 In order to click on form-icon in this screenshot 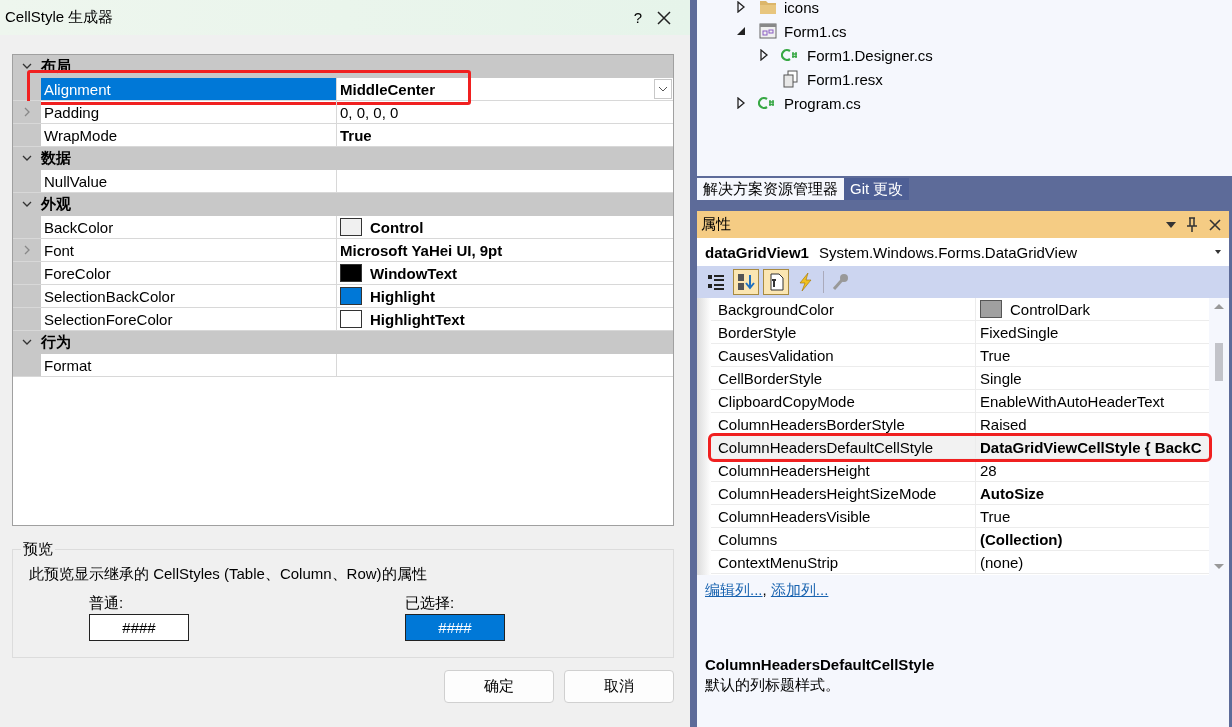, I will do `click(768, 31)`.